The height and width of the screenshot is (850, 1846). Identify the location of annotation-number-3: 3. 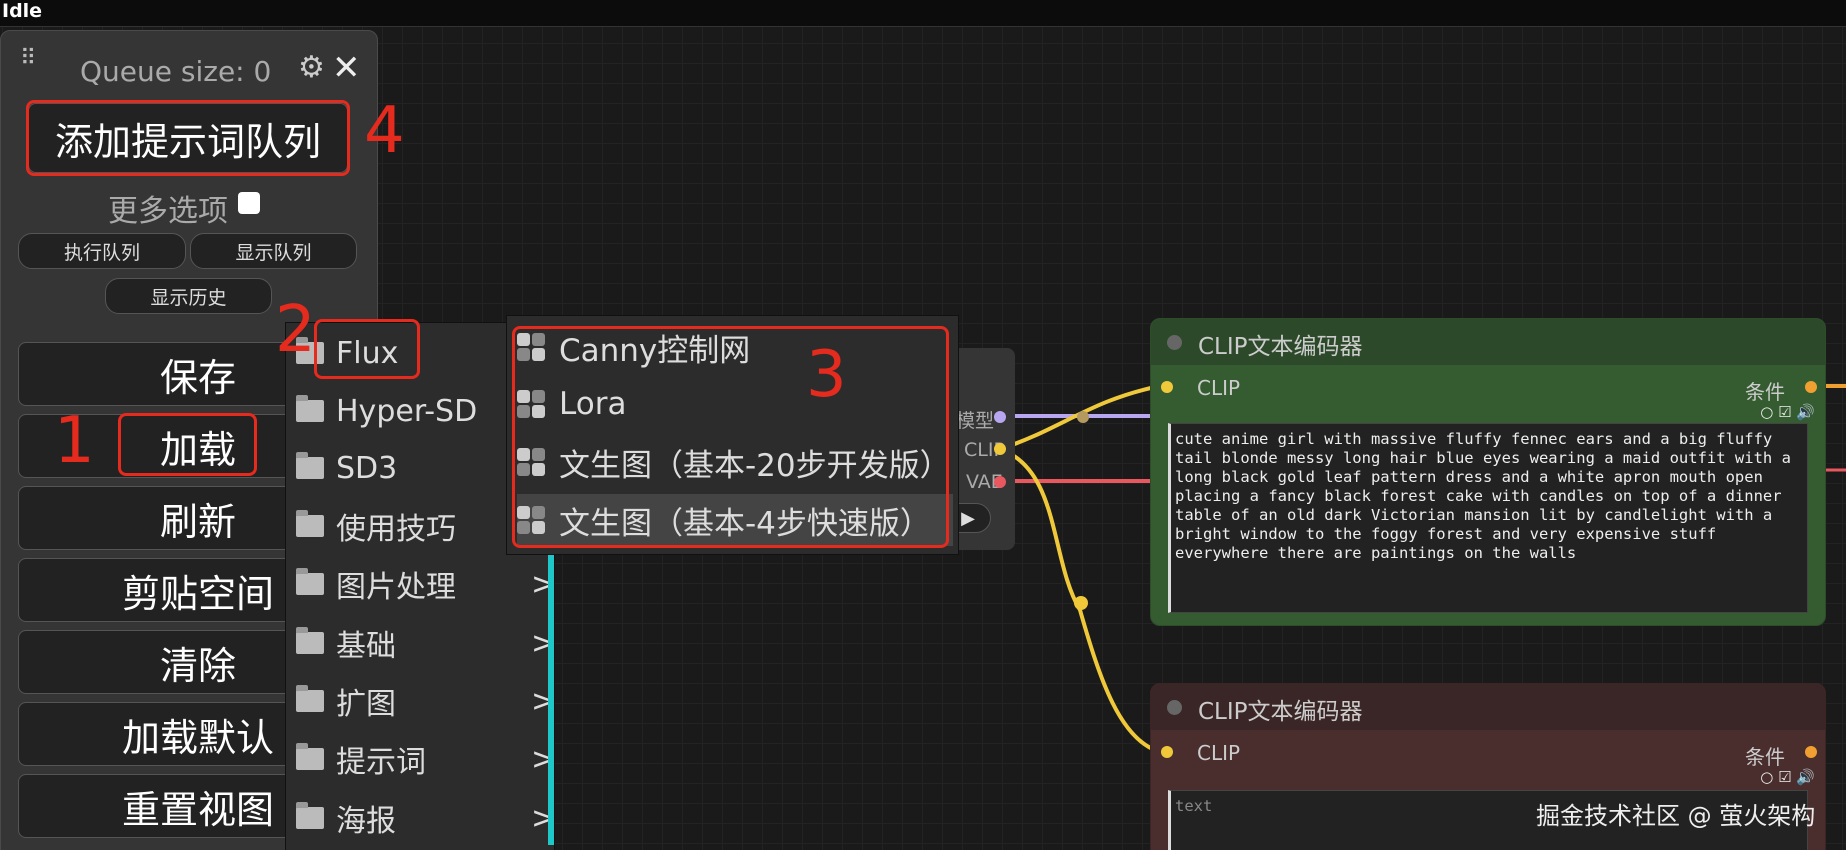
(826, 375).